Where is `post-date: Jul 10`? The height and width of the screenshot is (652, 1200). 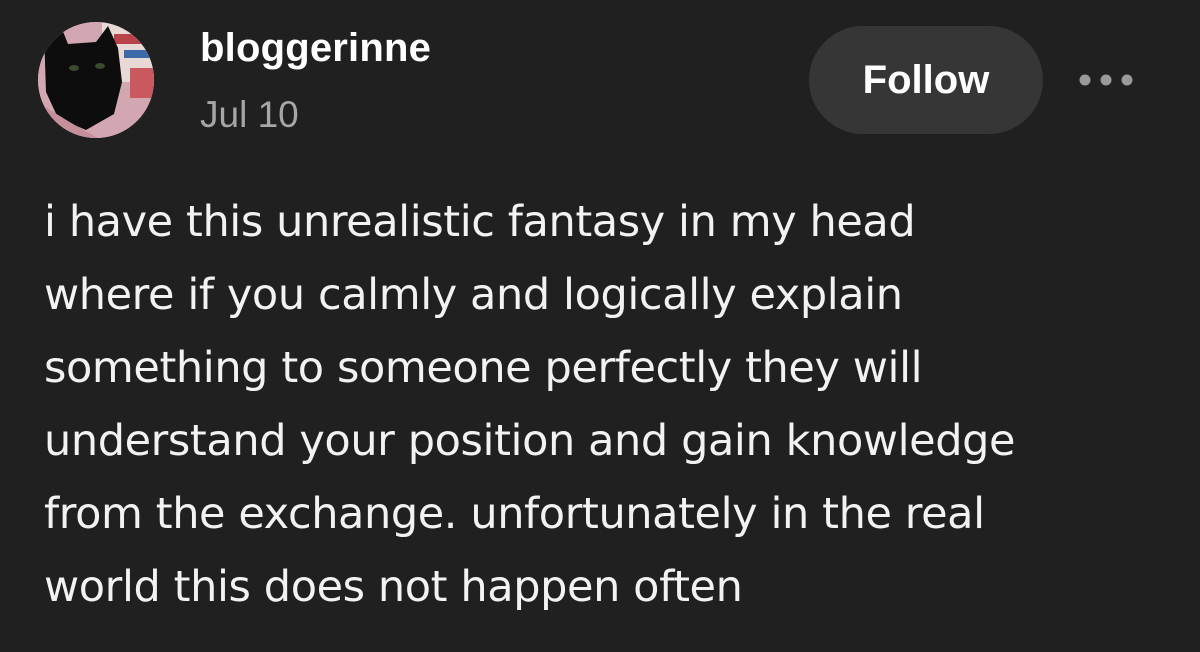 post-date: Jul 10 is located at coordinates (249, 114).